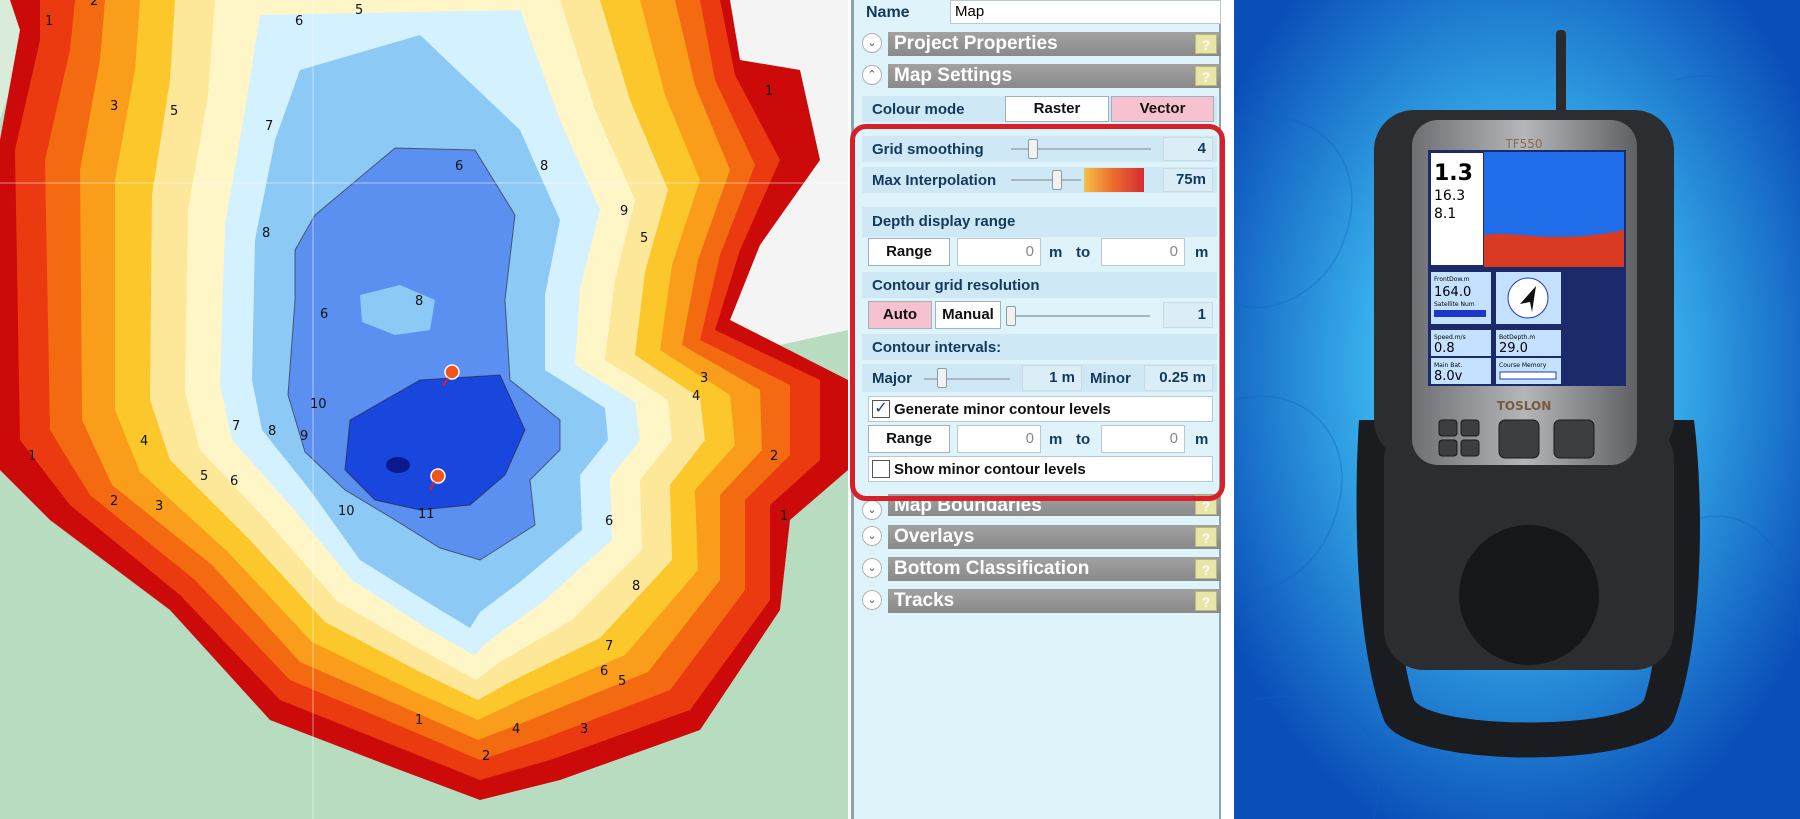 This screenshot has height=819, width=1800. What do you see at coordinates (1445, 214) in the screenshot?
I see `screen-volt: 8.1` at bounding box center [1445, 214].